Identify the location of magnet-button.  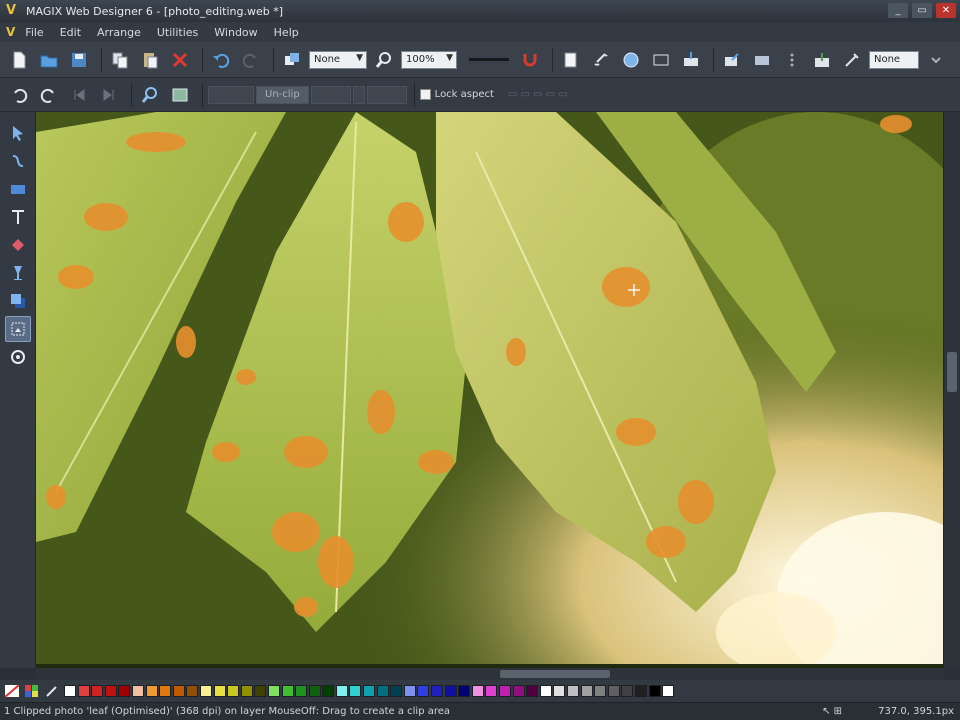
(530, 60).